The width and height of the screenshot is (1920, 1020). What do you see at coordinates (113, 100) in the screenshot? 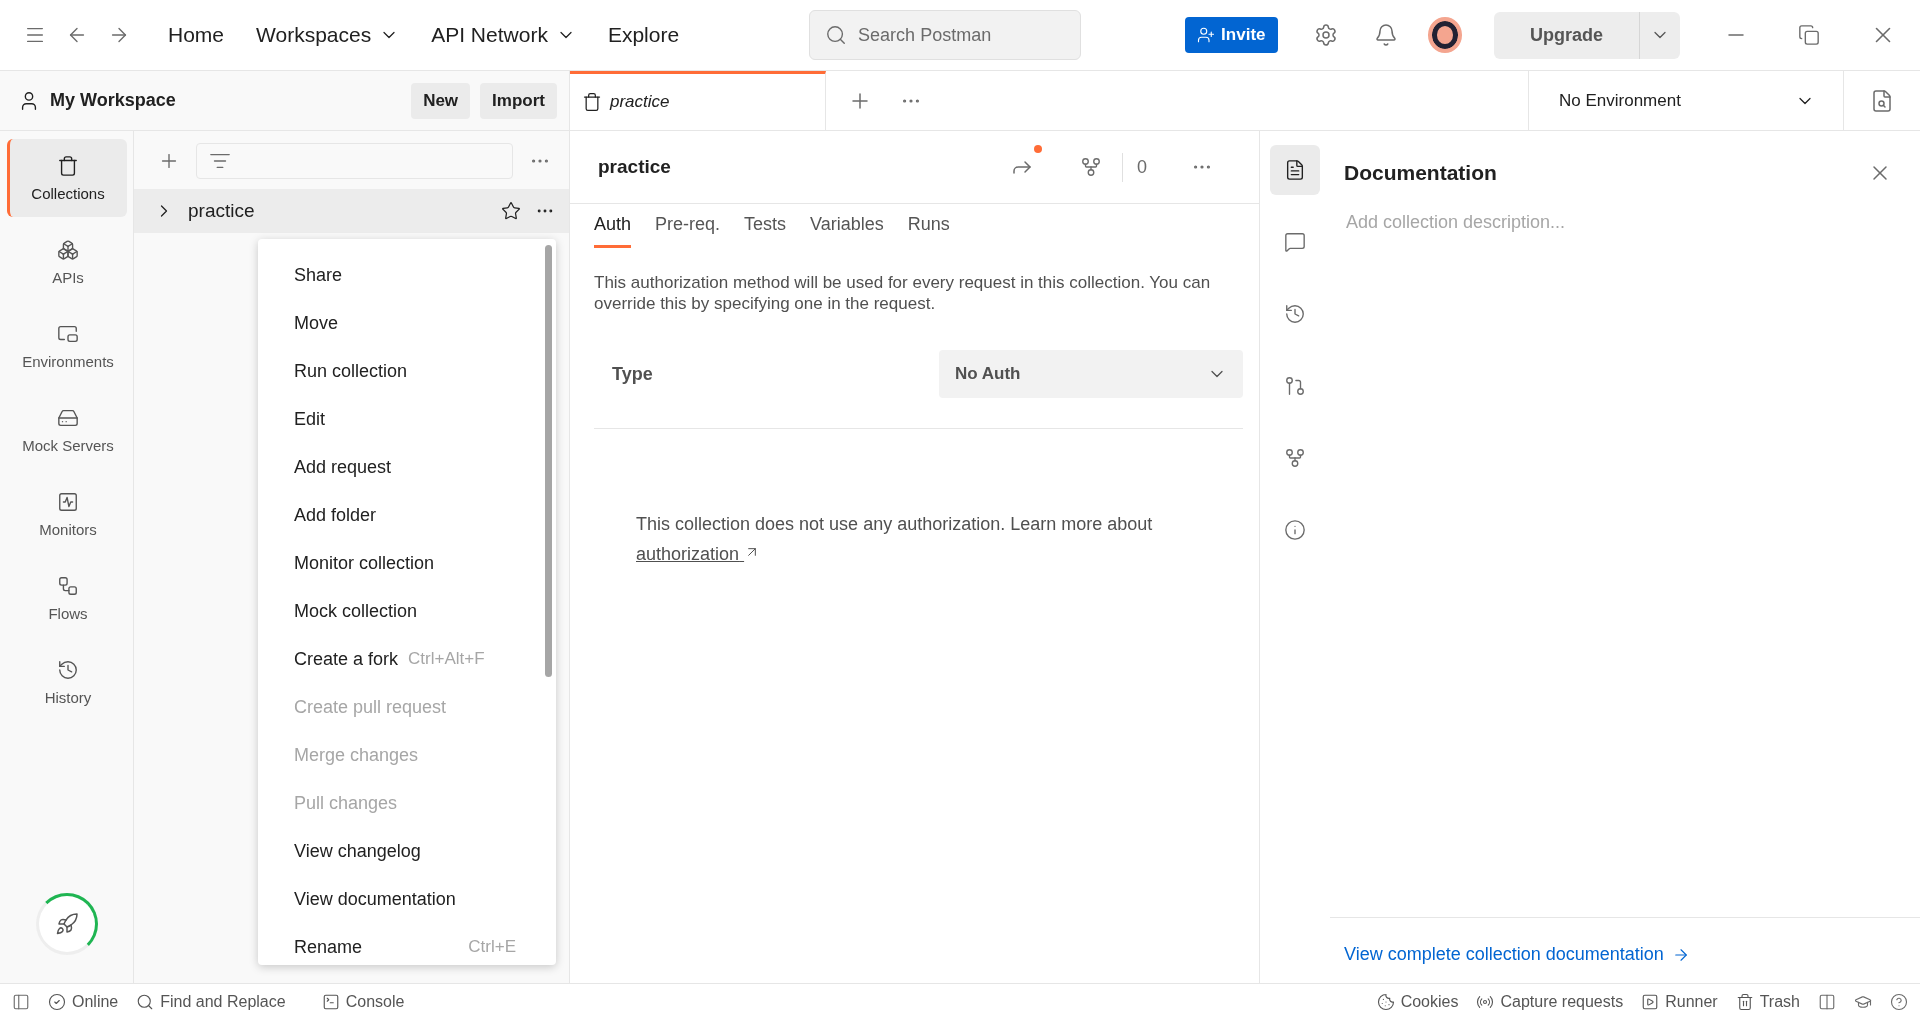
I see `workspace-title: My Workspace` at bounding box center [113, 100].